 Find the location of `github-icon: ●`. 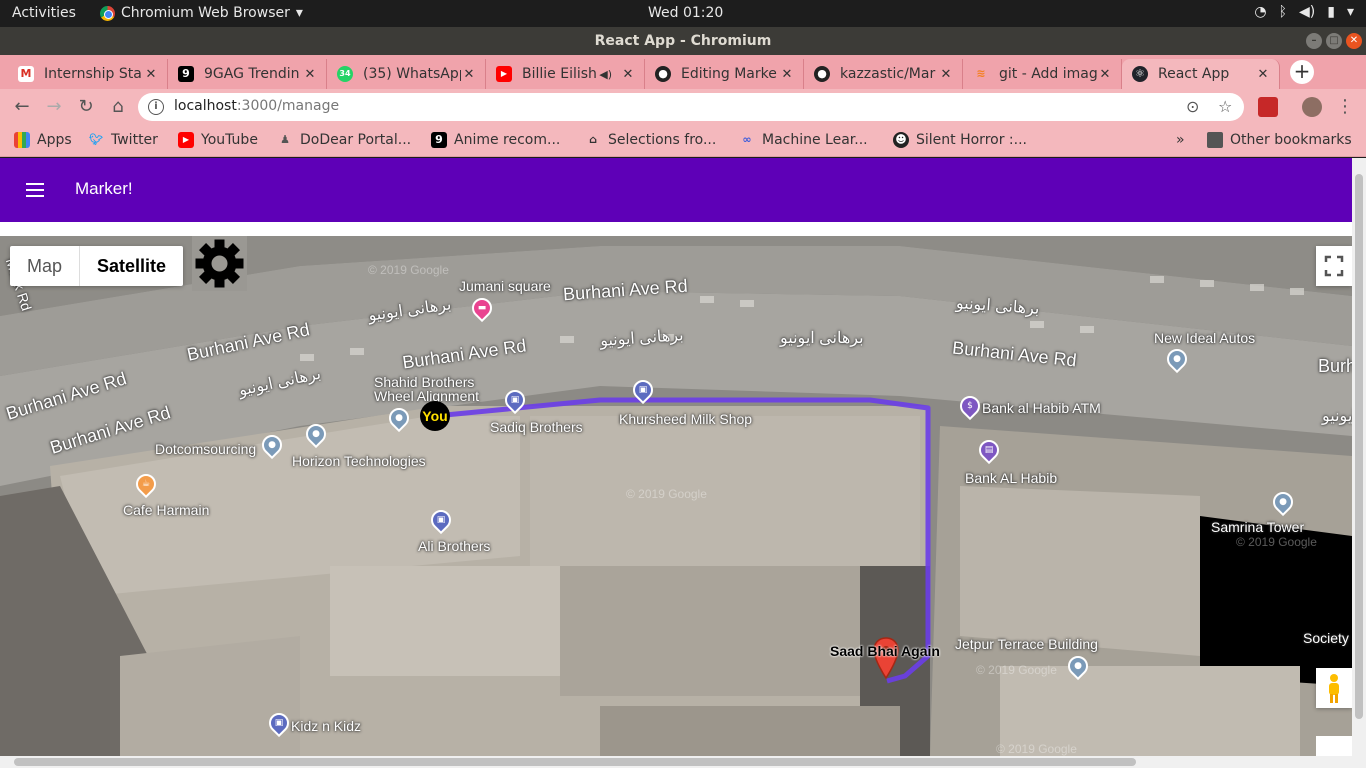

github-icon: ● is located at coordinates (822, 74).